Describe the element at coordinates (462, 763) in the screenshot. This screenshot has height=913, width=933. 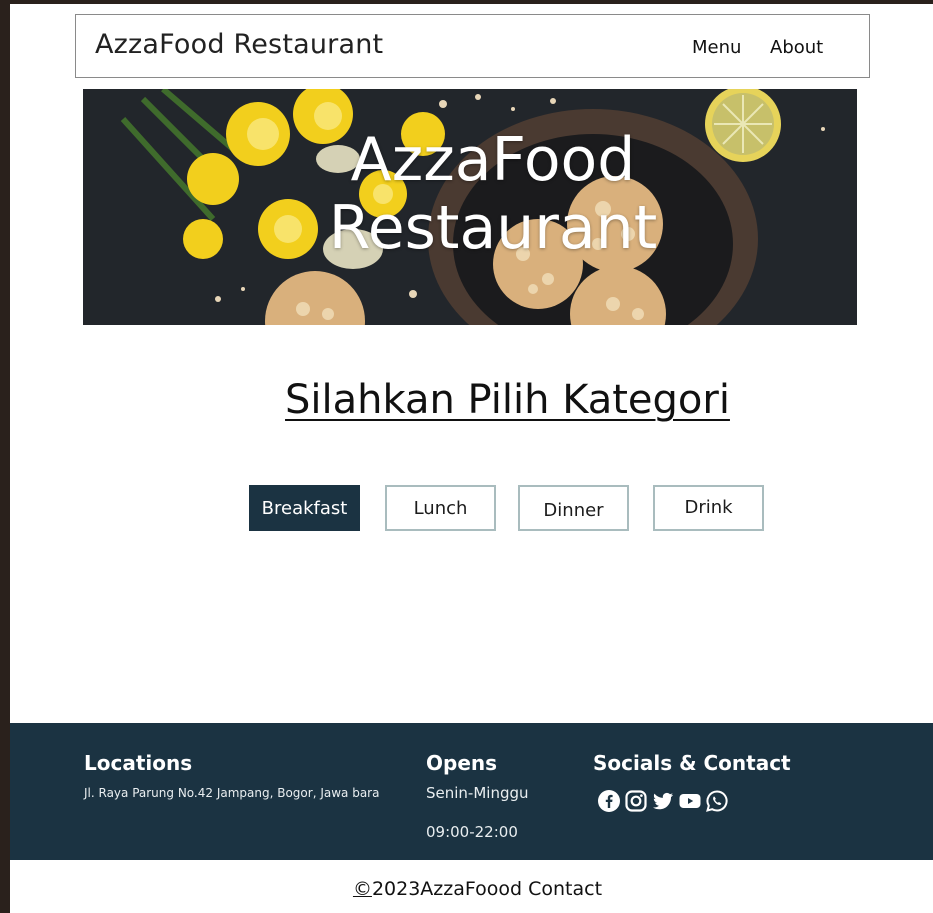
I see `footer-opens-heading: Opens` at that location.